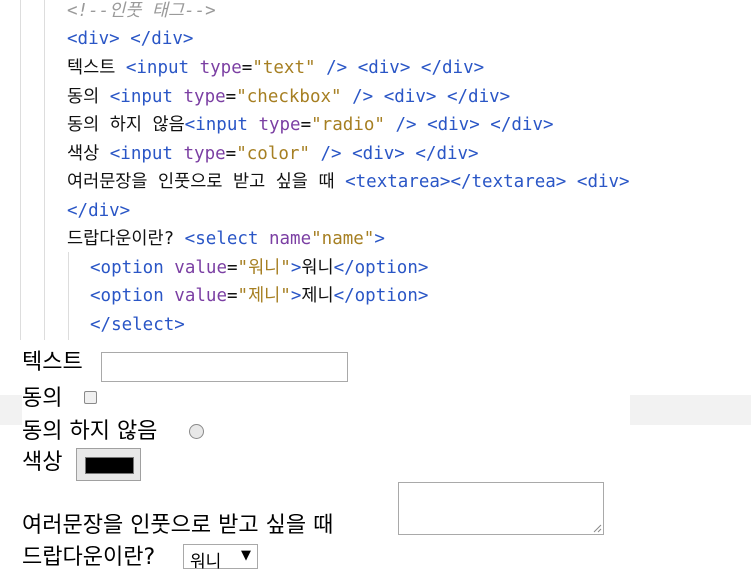 The width and height of the screenshot is (751, 573). I want to click on code-text: 동의 하지 않음, so click(126, 125).